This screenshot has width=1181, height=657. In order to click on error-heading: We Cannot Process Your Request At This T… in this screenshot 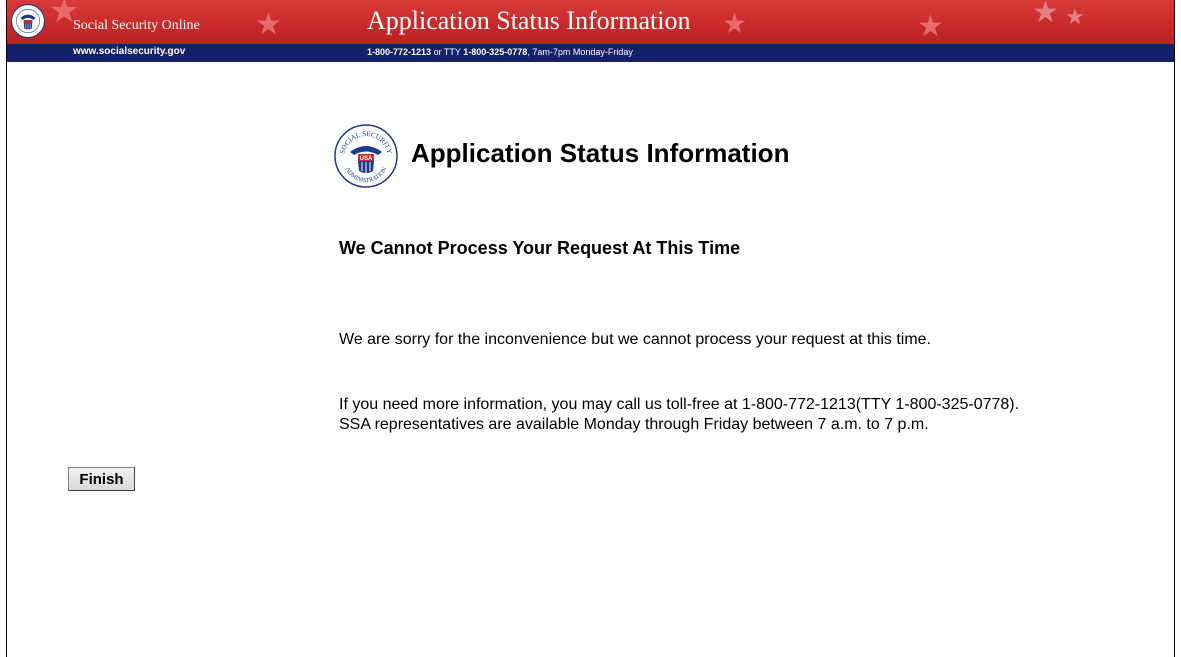, I will do `click(540, 248)`.